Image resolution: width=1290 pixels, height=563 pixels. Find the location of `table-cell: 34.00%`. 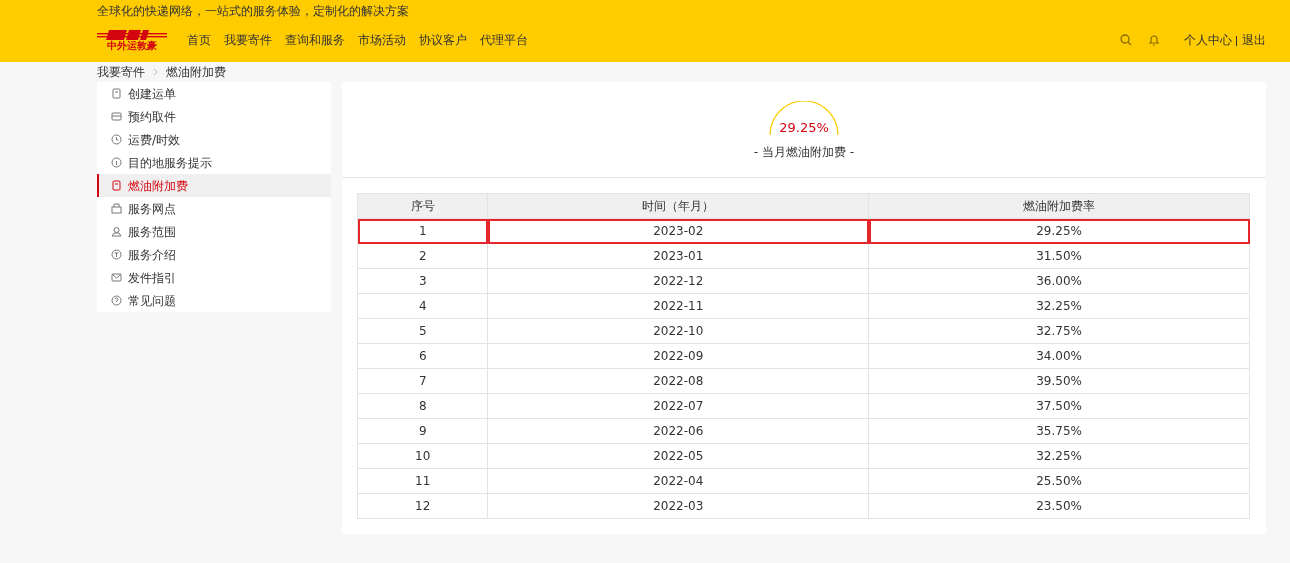

table-cell: 34.00% is located at coordinates (1059, 356).